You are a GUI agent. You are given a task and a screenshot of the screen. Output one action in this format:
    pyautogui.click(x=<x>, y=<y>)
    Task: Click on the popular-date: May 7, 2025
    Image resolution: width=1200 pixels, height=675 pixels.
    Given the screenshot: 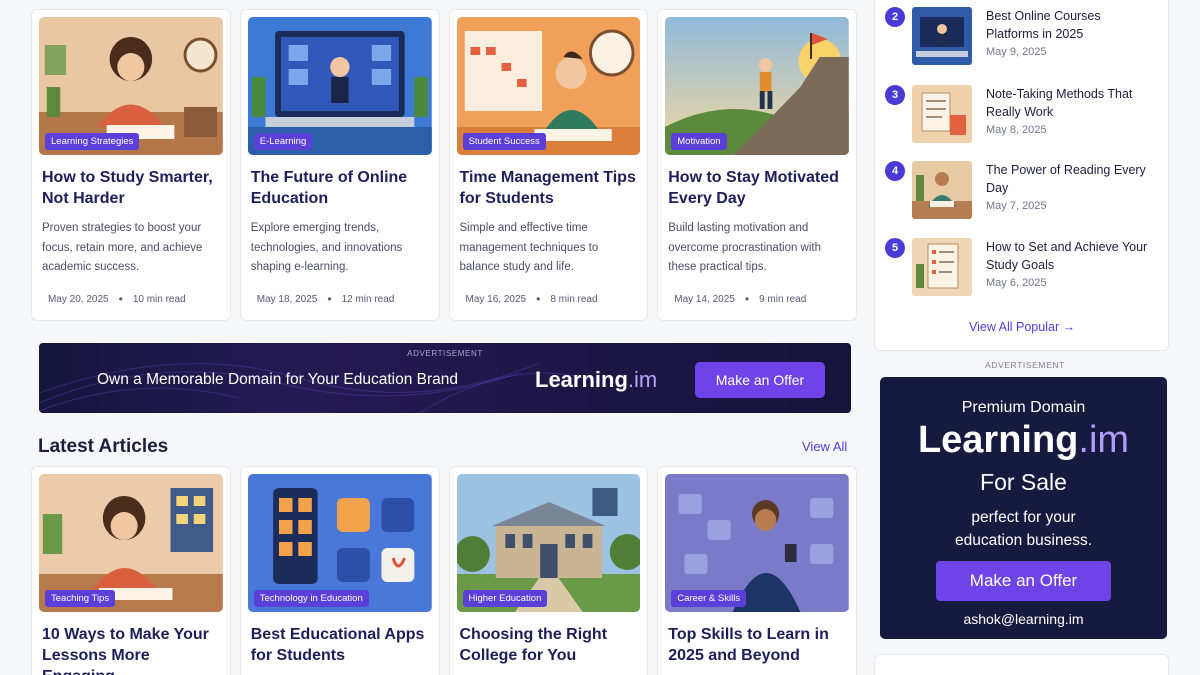 What is the action you would take?
    pyautogui.click(x=1016, y=206)
    